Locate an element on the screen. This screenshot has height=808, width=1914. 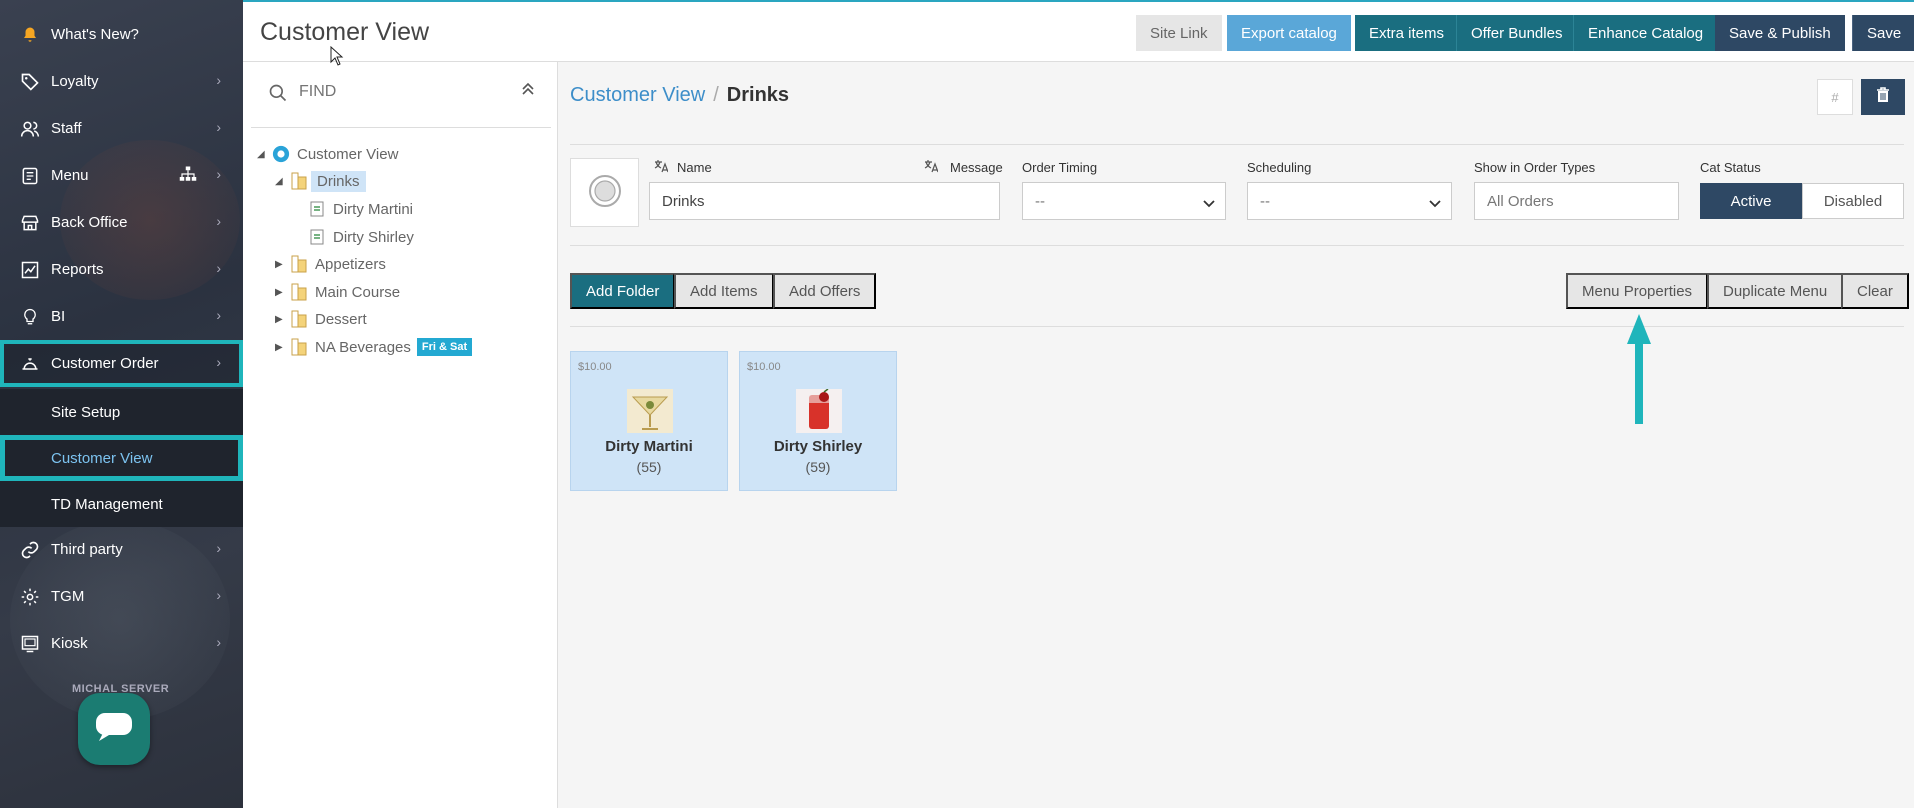
order-timing-select: -- is located at coordinates (1124, 201).